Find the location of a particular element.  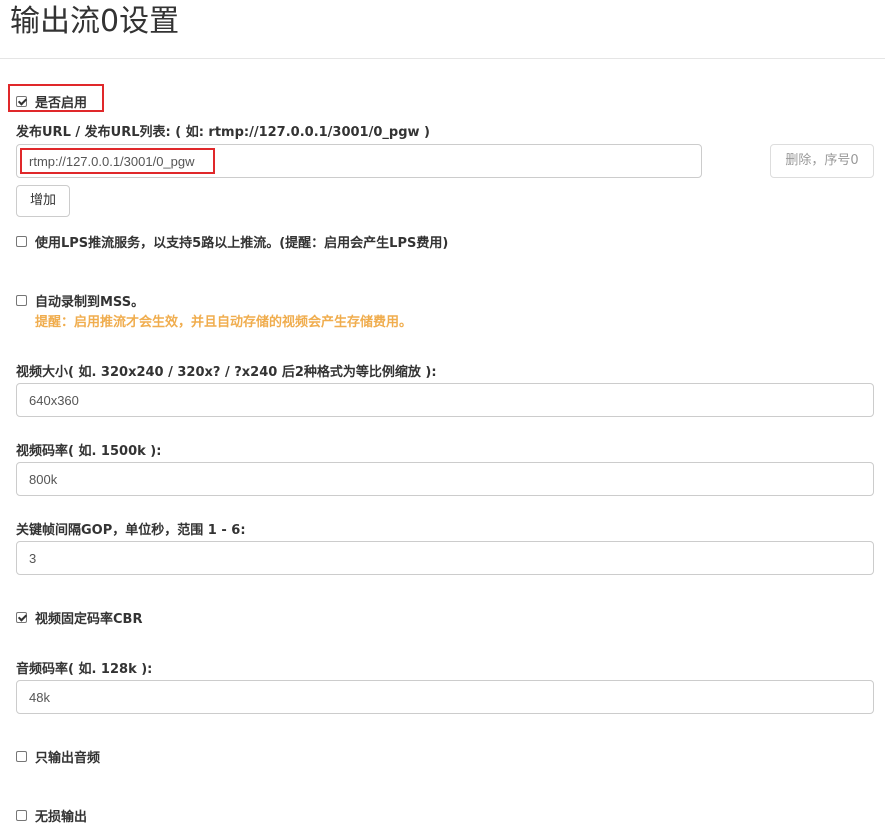

audio-bitrate-input is located at coordinates (445, 697).